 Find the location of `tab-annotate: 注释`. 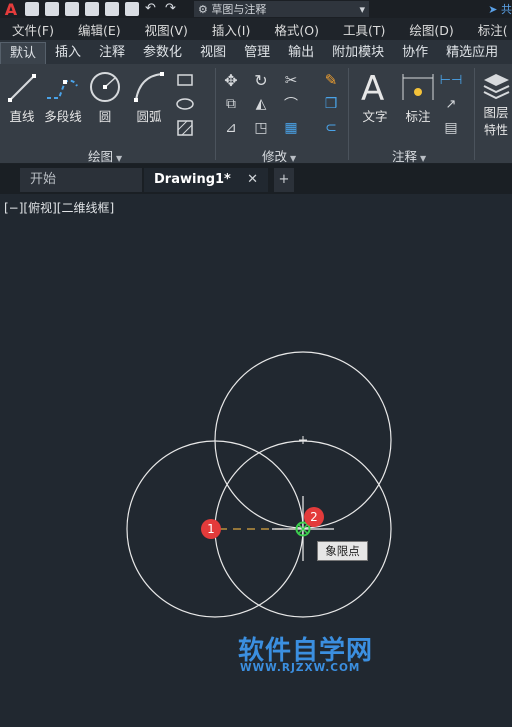

tab-annotate: 注释 is located at coordinates (112, 53).